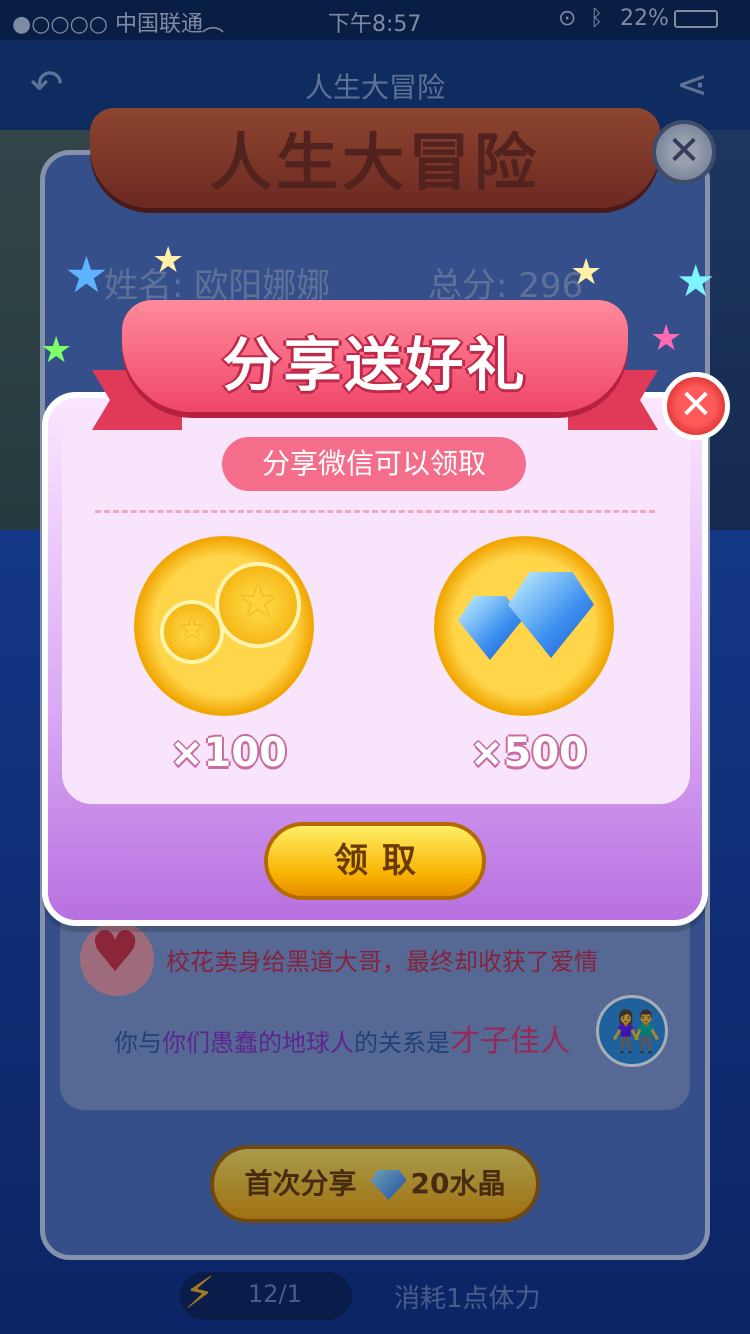 Image resolution: width=750 pixels, height=1334 pixels. Describe the element at coordinates (375, 861) in the screenshot. I see `claim-button: 领取` at that location.